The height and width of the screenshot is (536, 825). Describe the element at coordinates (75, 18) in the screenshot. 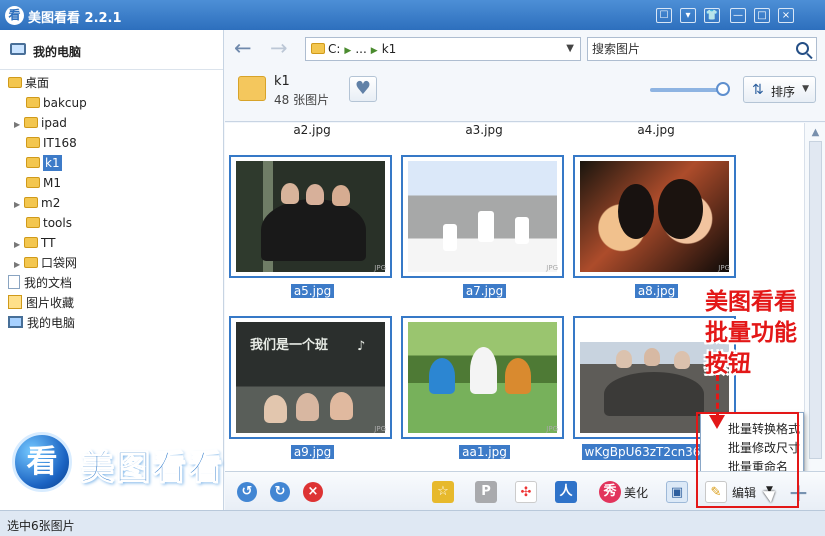

I see `window-title: 美图看看 2.2.1` at that location.